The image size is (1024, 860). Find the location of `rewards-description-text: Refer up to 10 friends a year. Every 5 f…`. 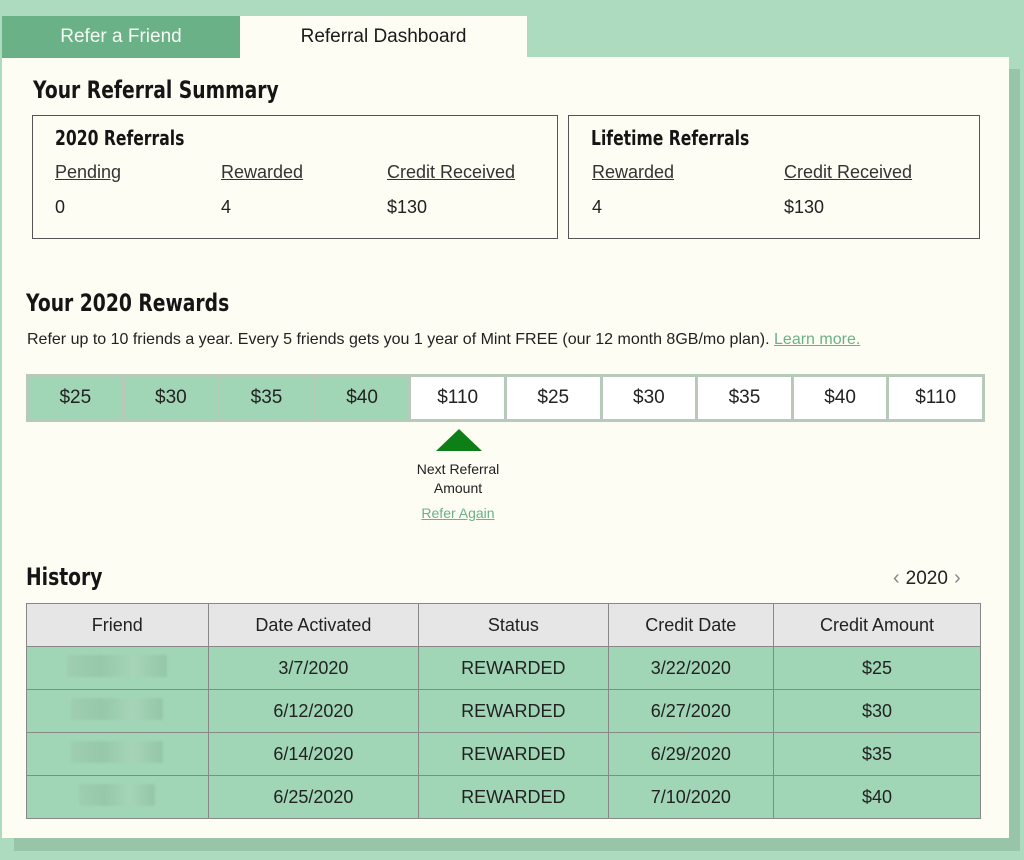

rewards-description-text: Refer up to 10 friends a year. Every 5 f… is located at coordinates (398, 339).